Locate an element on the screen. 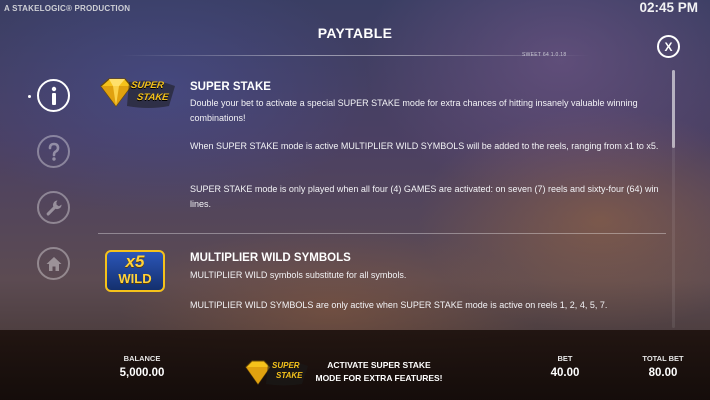  promo-logo-word-stake: STAKE is located at coordinates (289, 375).